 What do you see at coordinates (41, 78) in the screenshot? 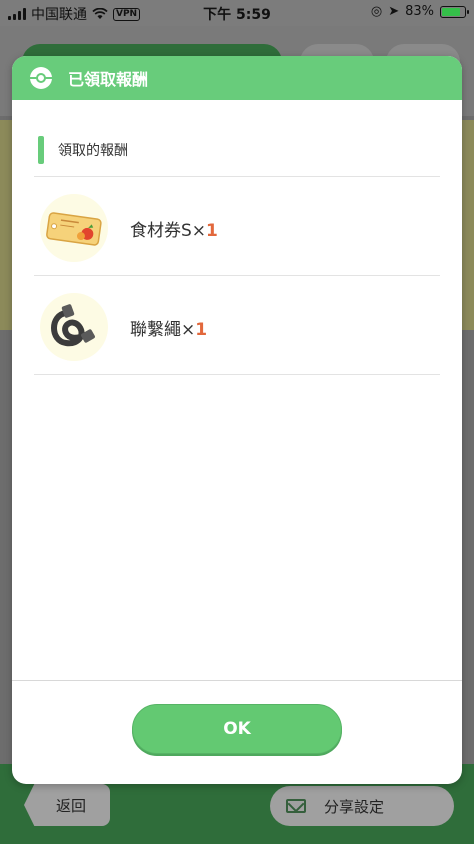
I see `poke-ball-icon` at bounding box center [41, 78].